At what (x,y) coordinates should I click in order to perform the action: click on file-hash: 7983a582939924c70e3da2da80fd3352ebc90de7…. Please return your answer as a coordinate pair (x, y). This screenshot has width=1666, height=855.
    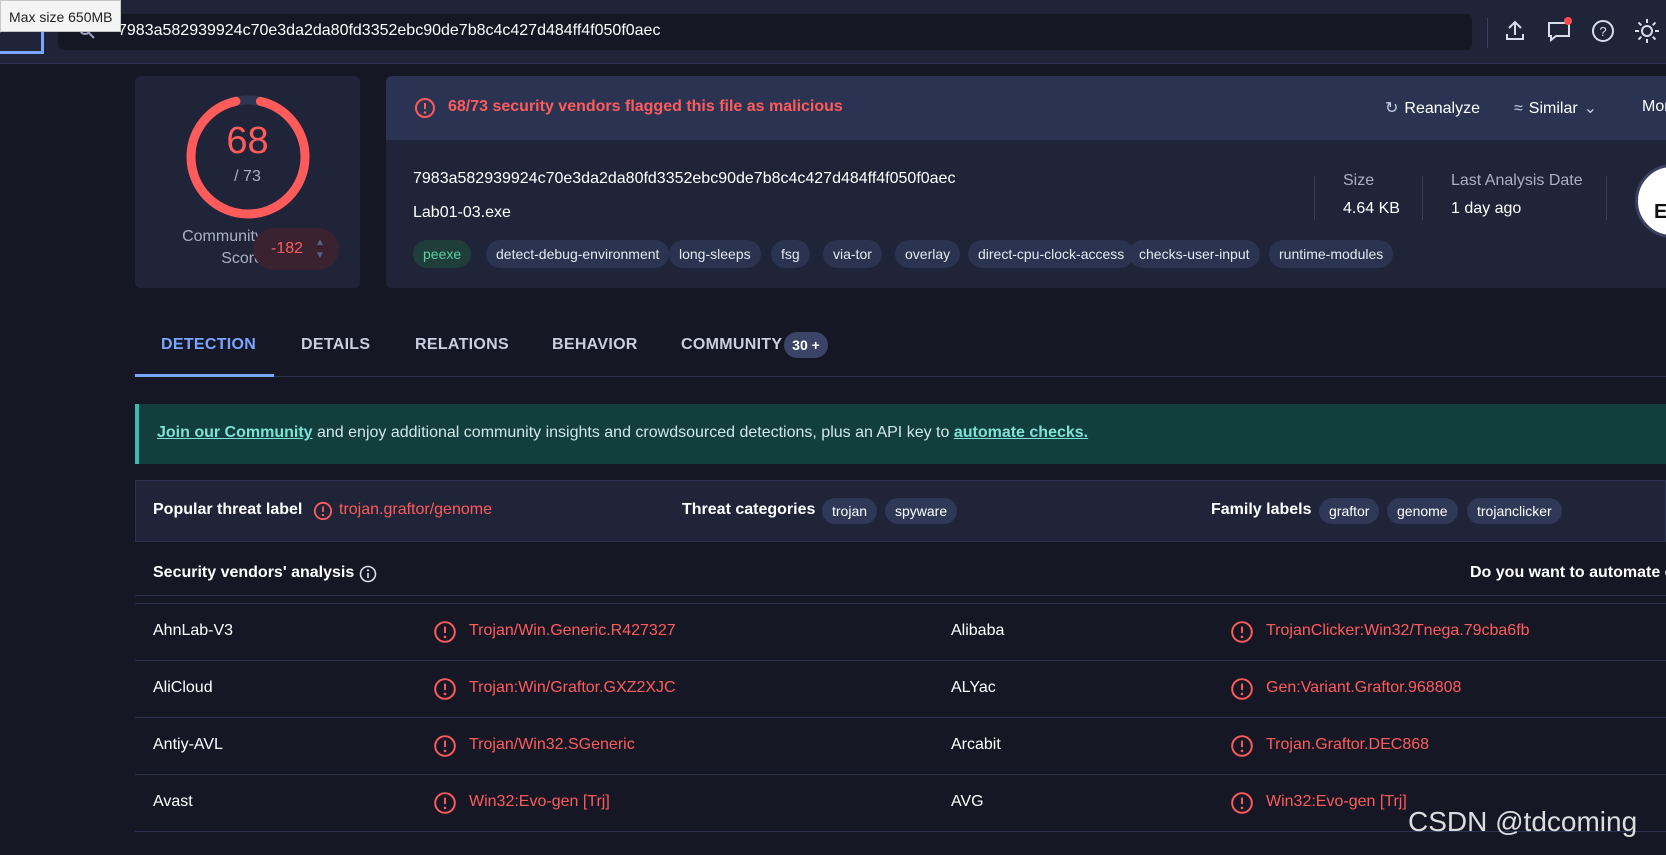
    Looking at the image, I should click on (684, 178).